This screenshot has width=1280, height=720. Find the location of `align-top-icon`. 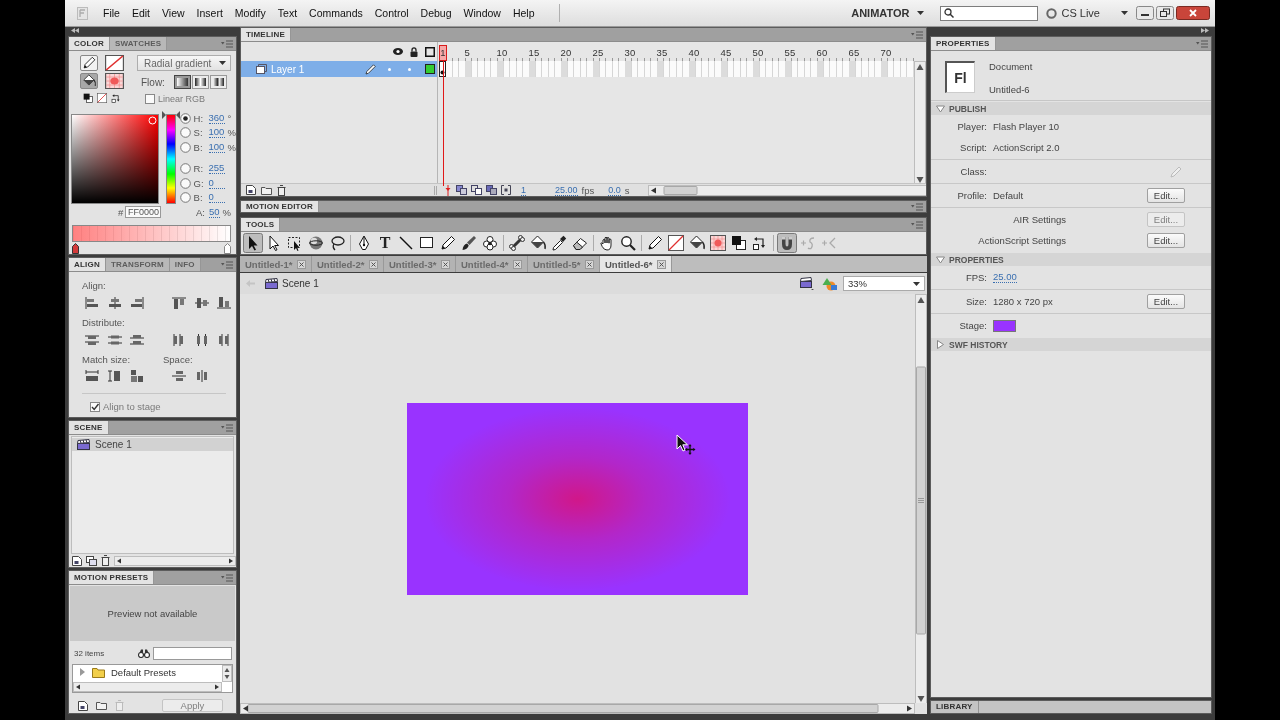

align-top-icon is located at coordinates (179, 303).